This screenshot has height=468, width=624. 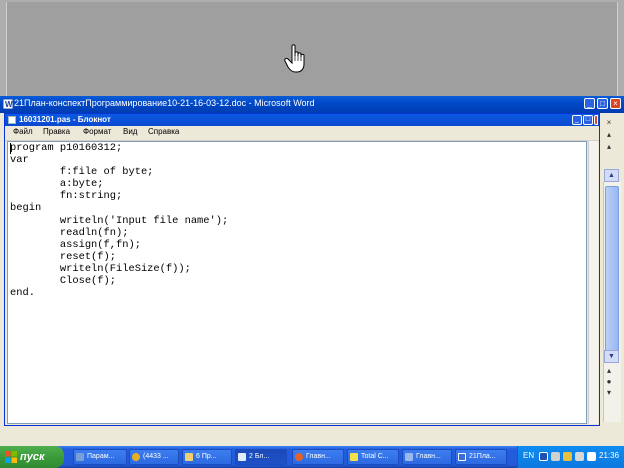 I want to click on firefox-icon, so click(x=299, y=457).